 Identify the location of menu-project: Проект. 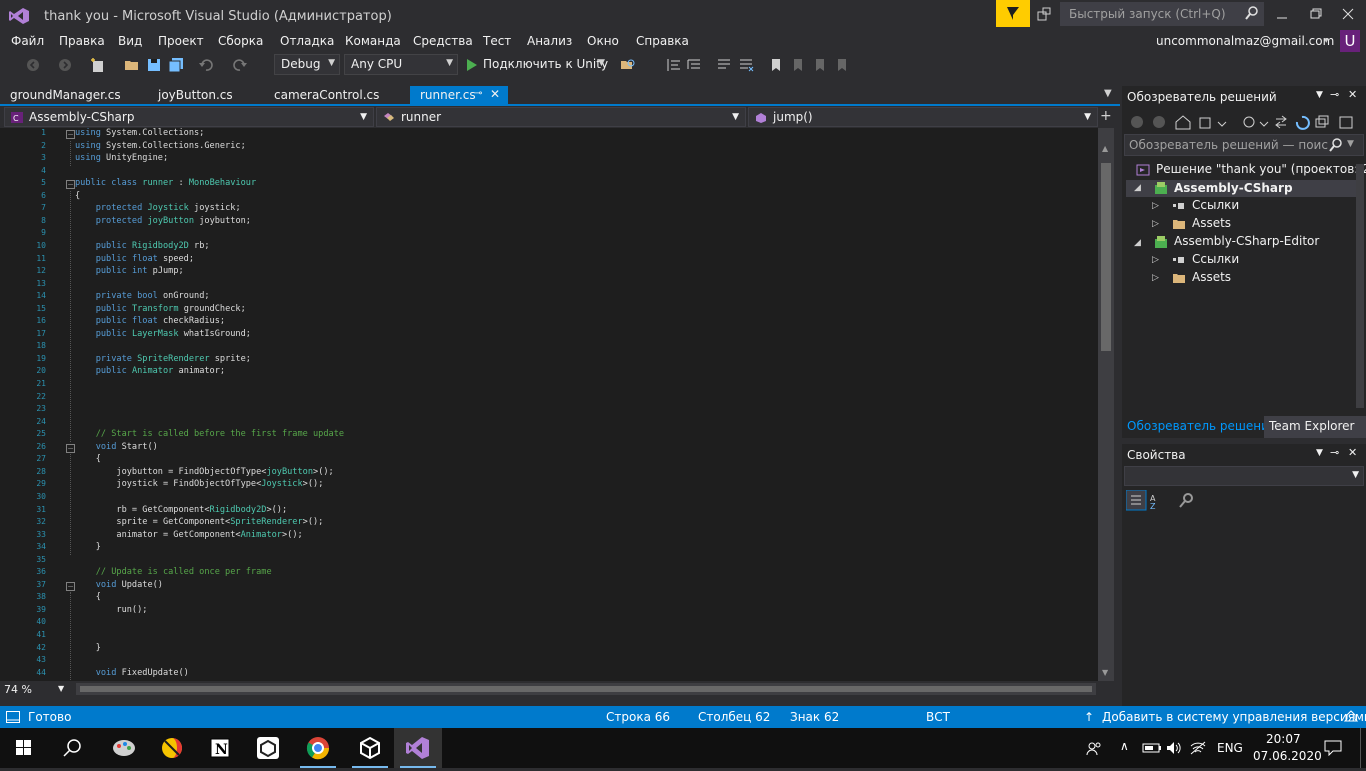
(181, 41).